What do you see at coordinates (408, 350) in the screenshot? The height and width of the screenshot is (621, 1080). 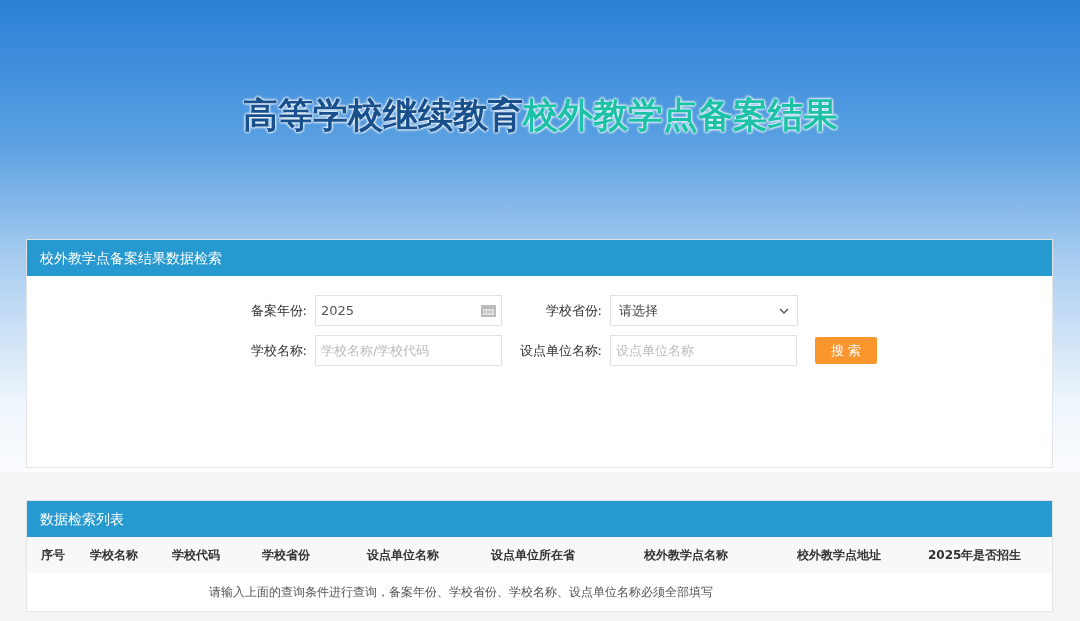 I see `text-field: 学校名称/学校代码` at bounding box center [408, 350].